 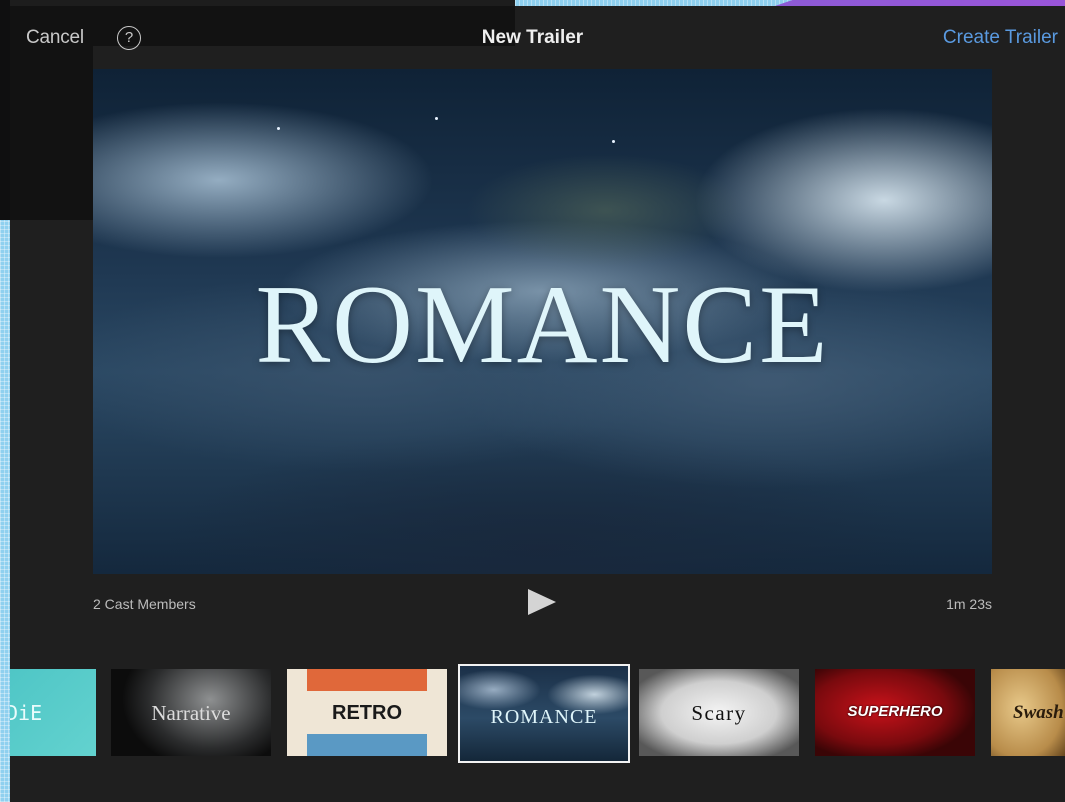 I want to click on theme-label: ROMANCE, so click(x=544, y=717).